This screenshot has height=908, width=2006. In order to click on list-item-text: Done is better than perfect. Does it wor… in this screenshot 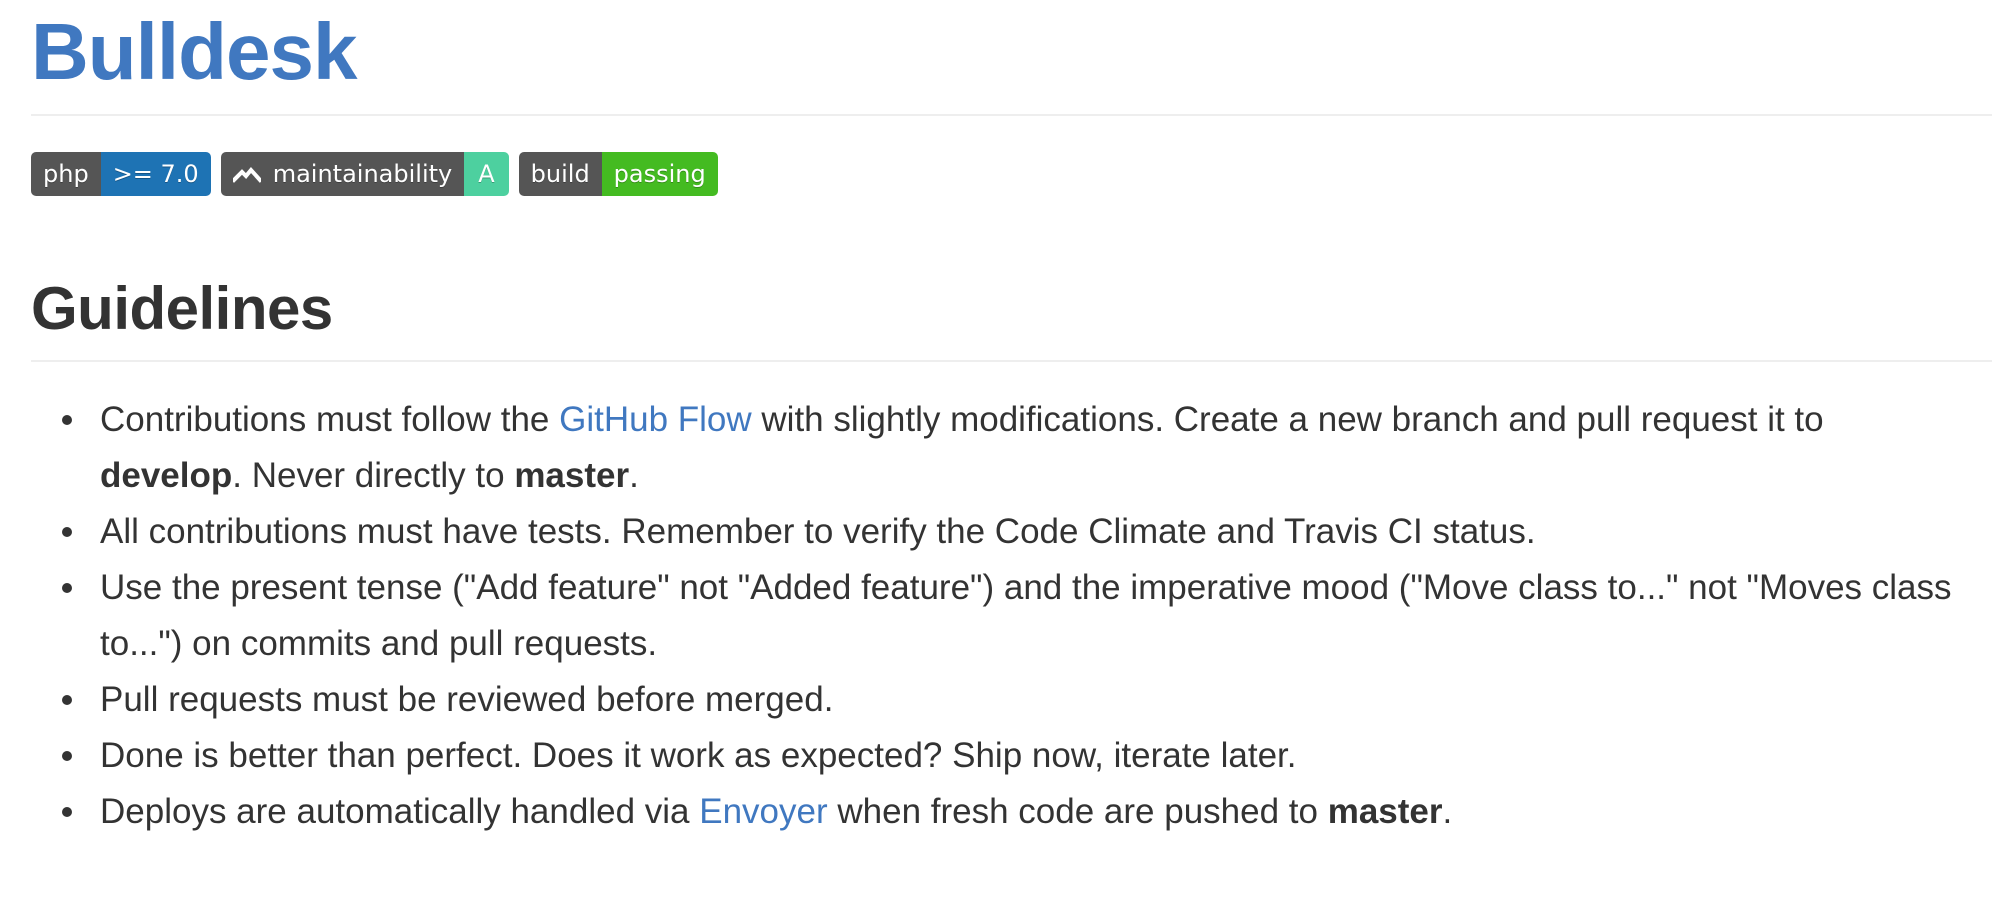, I will do `click(698, 755)`.